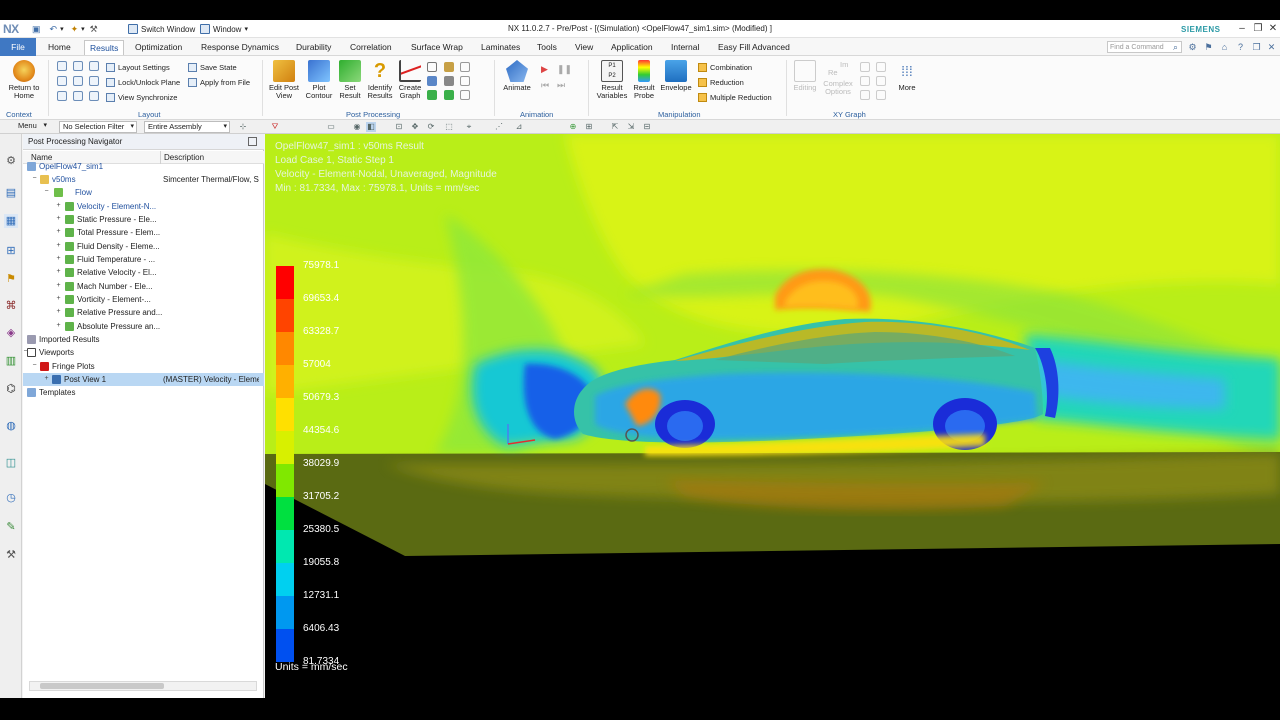 The image size is (1280, 720). I want to click on close-panel-icon, so click(252, 141).